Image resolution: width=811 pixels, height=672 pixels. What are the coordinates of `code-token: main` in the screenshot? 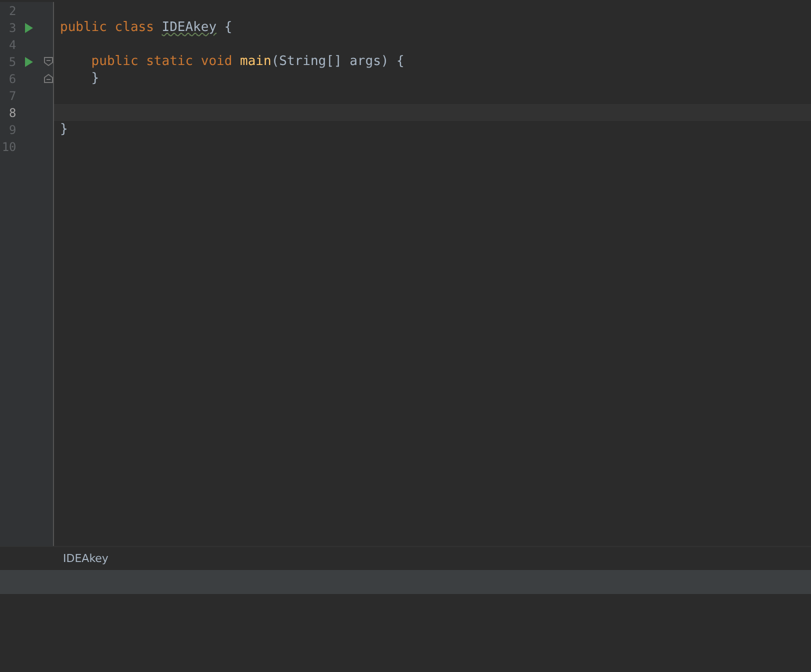 It's located at (256, 61).